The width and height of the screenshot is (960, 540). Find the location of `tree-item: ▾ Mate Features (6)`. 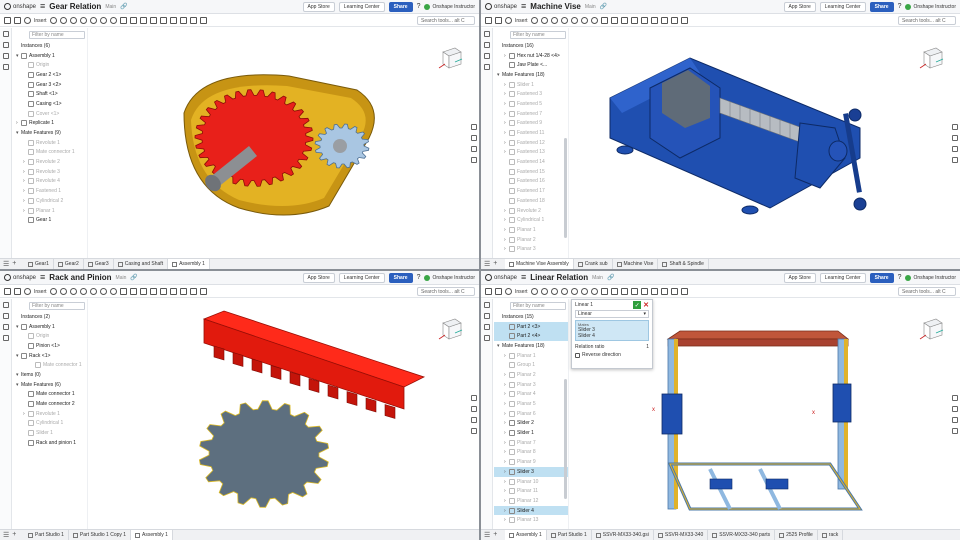

tree-item: ▾ Mate Features (6) is located at coordinates (50, 385).